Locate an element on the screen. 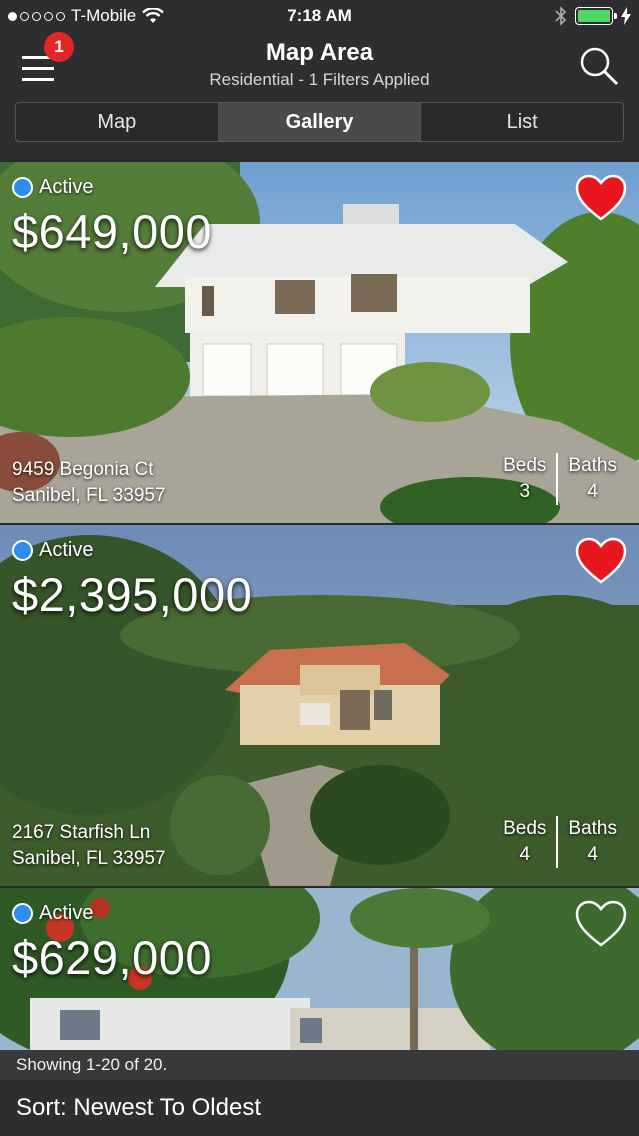  listing-specs: Beds 3 Baths 4 is located at coordinates (560, 479).